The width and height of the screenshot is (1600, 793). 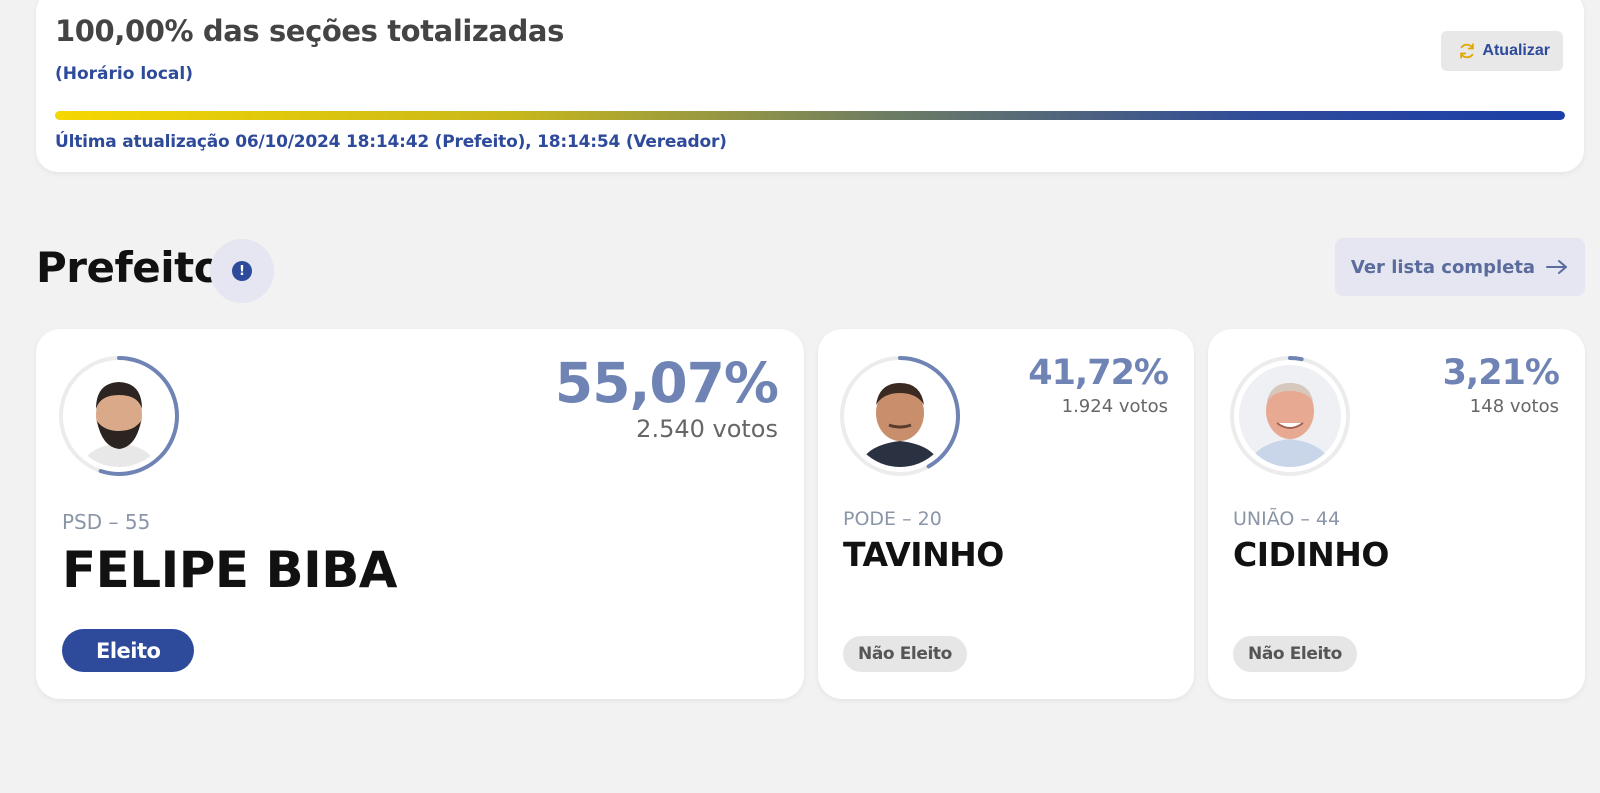 I want to click on party-number: UNIÃO – 44, so click(x=1287, y=519).